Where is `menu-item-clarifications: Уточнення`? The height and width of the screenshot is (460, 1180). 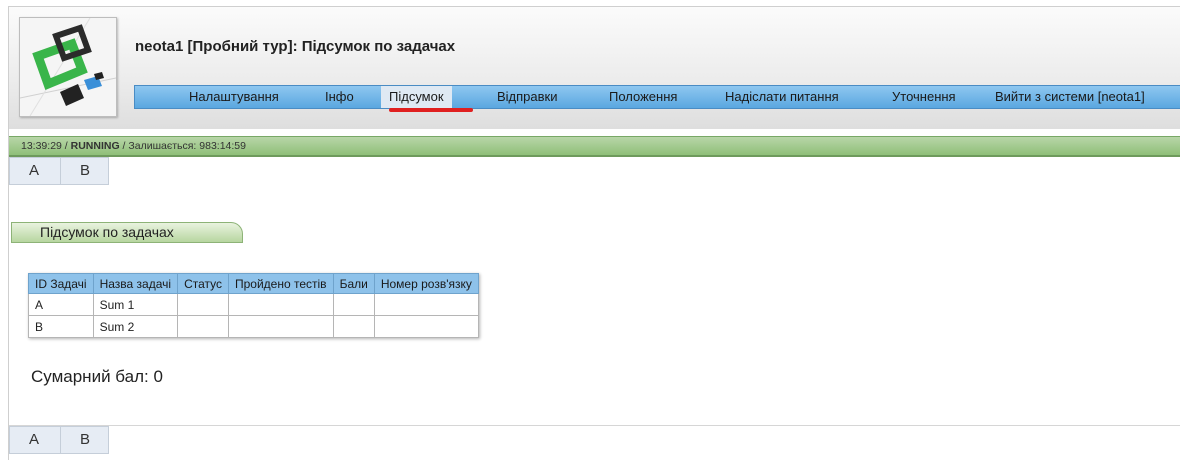
menu-item-clarifications: Уточнення is located at coordinates (924, 97).